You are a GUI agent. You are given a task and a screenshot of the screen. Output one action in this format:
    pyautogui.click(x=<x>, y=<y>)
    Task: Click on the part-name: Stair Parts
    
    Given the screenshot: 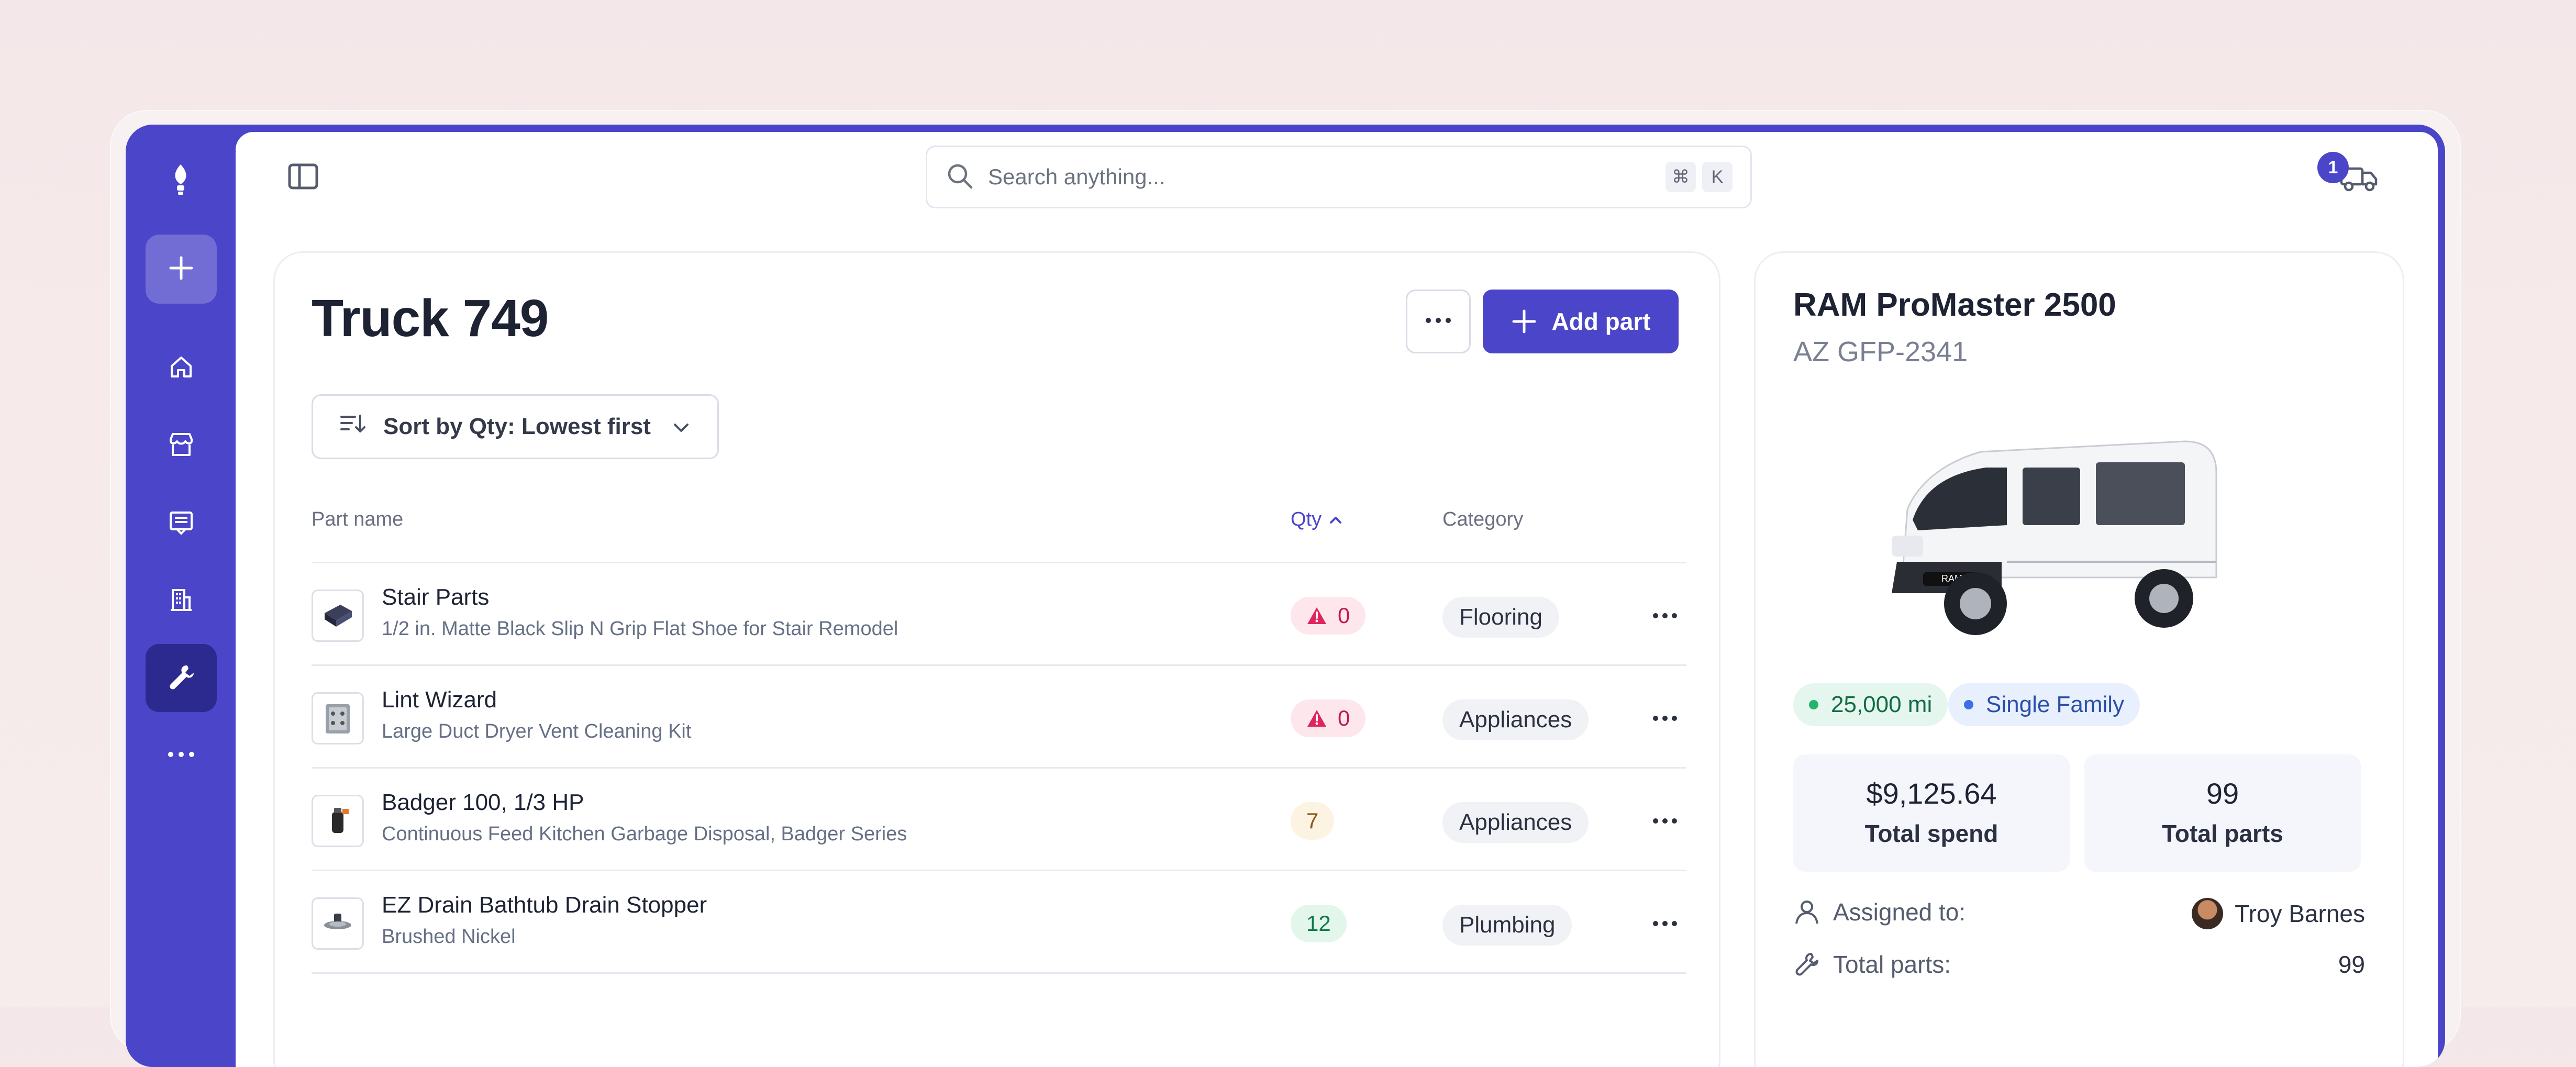 What is the action you would take?
    pyautogui.click(x=436, y=597)
    